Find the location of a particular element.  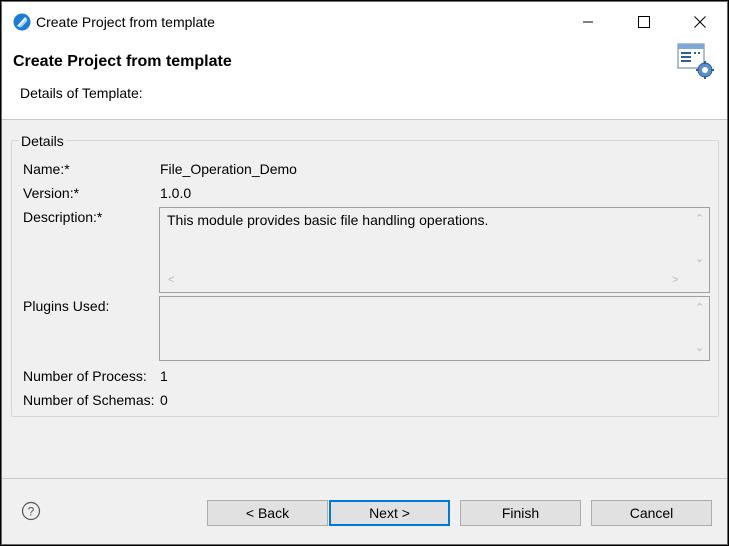

plugins-label: Plugins Used: is located at coordinates (66, 306).